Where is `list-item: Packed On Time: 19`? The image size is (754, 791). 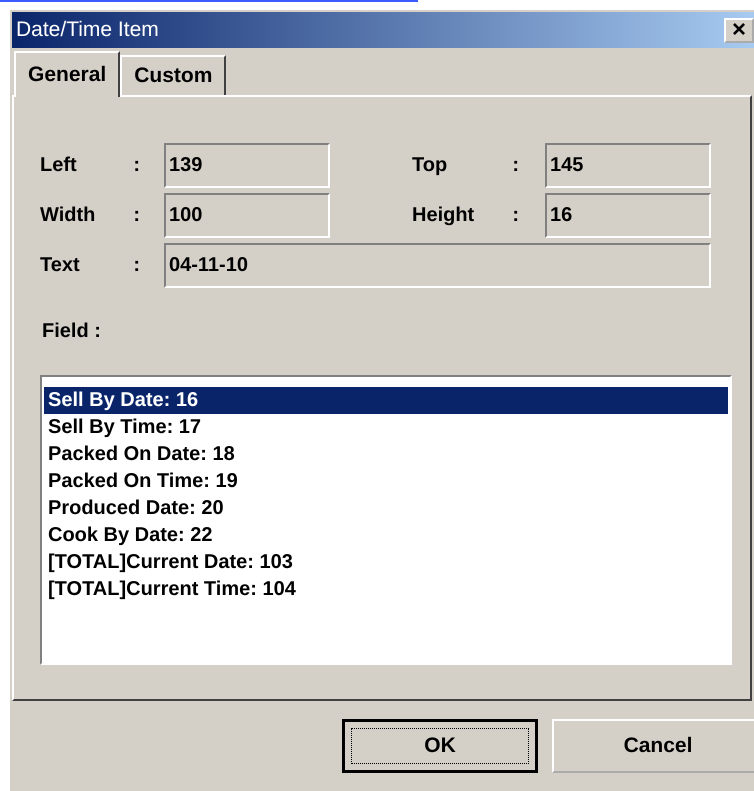 list-item: Packed On Time: 19 is located at coordinates (386, 481).